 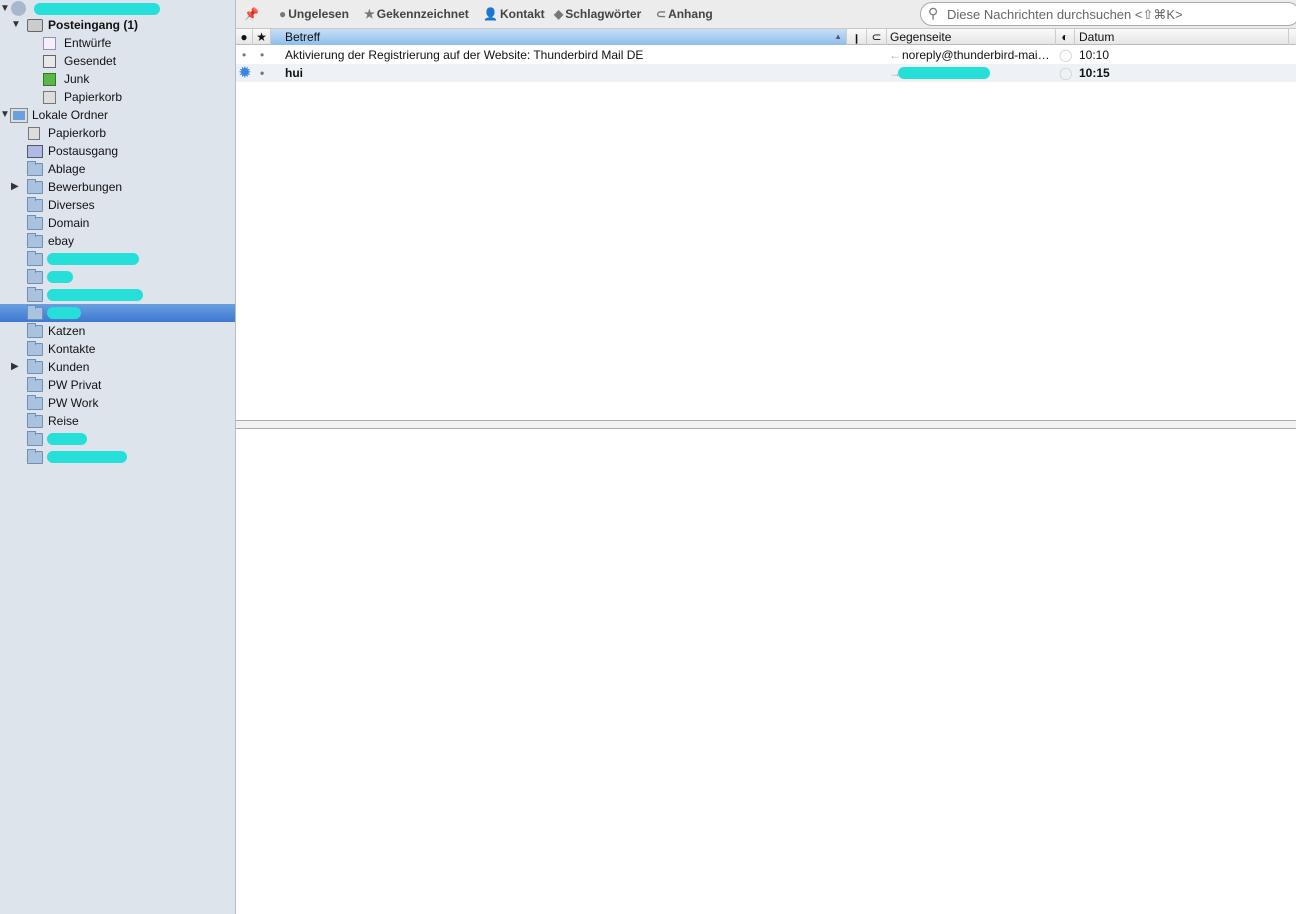 What do you see at coordinates (559, 37) in the screenshot?
I see `column-subject: Betreff ▲` at bounding box center [559, 37].